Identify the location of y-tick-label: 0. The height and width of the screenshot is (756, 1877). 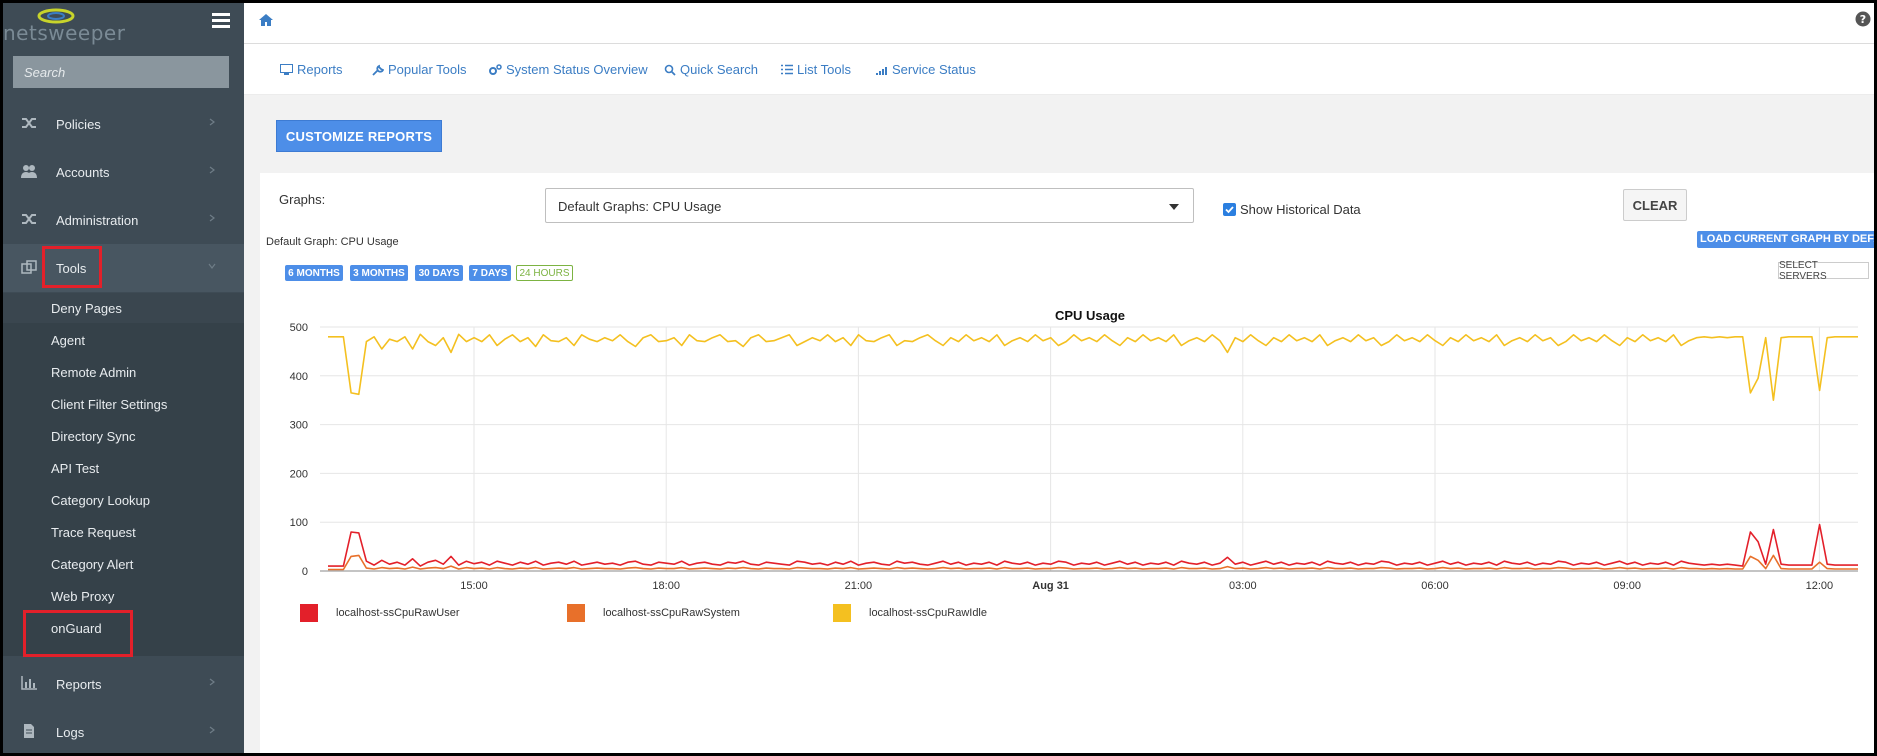
(305, 572).